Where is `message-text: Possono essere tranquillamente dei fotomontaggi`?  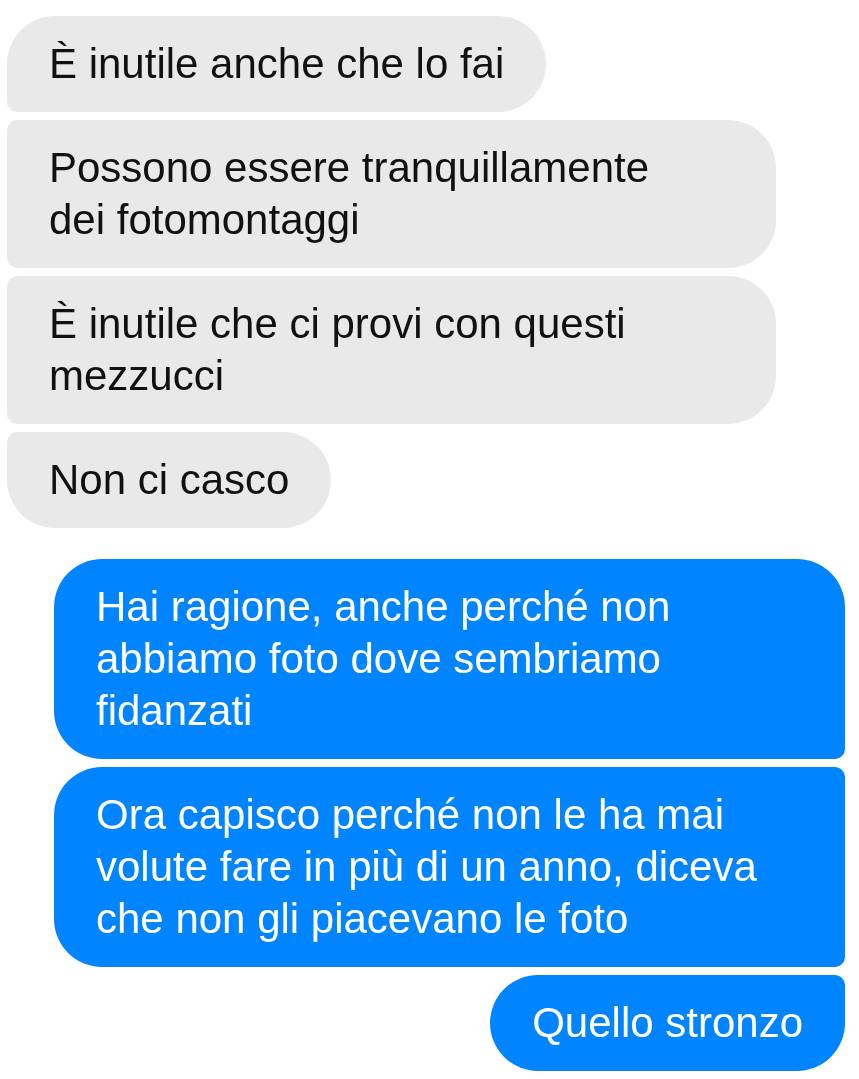
message-text: Possono essere tranquillamente dei fotomontaggi is located at coordinates (350, 194).